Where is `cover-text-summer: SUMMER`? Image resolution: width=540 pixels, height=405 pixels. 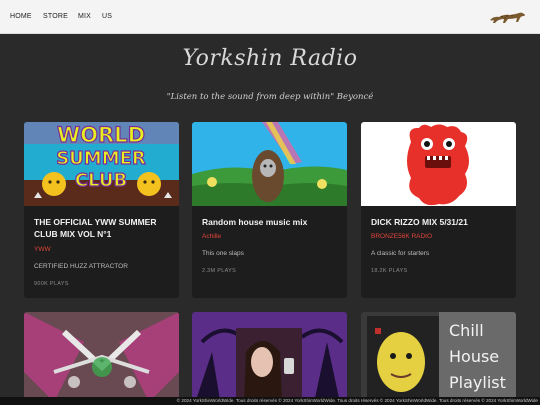
cover-text-summer: SUMMER is located at coordinates (101, 158).